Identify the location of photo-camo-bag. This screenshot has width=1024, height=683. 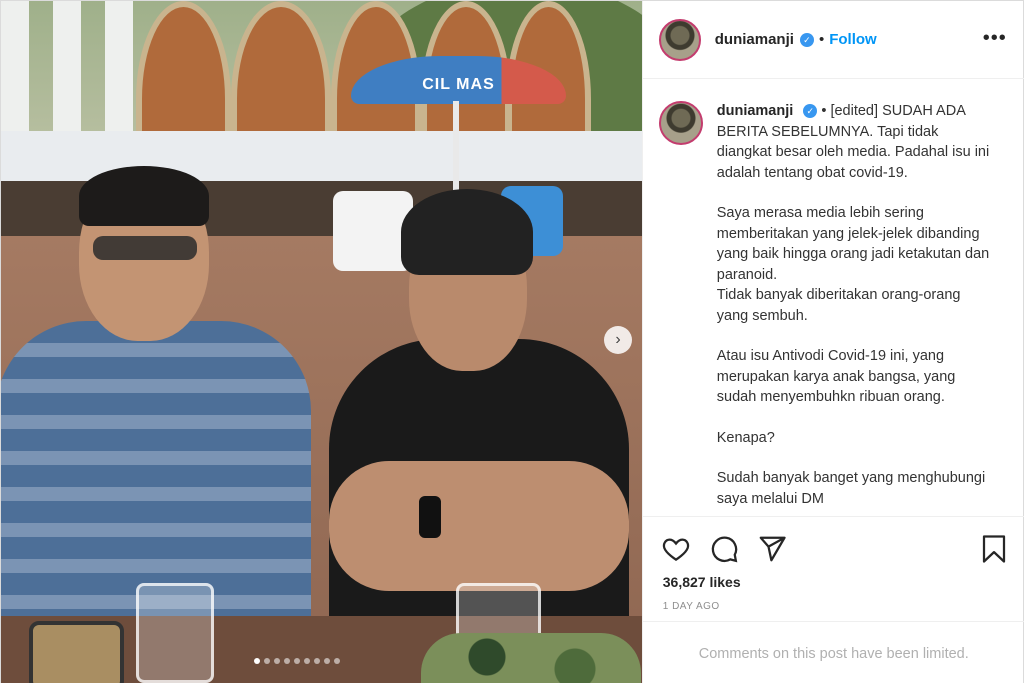
(531, 658).